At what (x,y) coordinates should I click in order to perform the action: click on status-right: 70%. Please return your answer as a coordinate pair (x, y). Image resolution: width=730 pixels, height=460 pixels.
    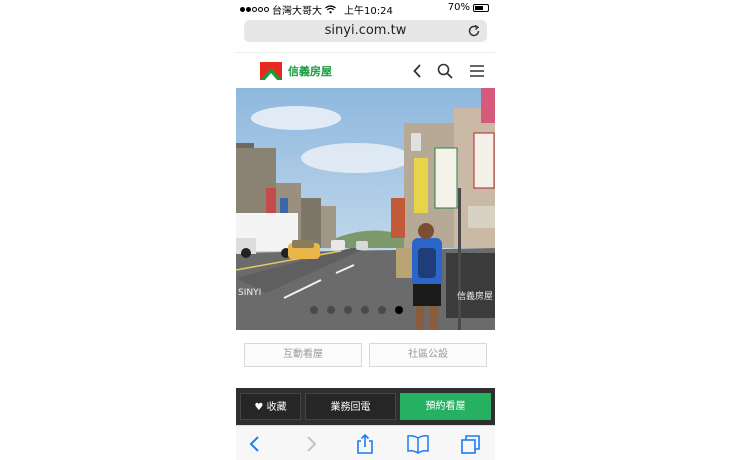
    Looking at the image, I should click on (468, 7).